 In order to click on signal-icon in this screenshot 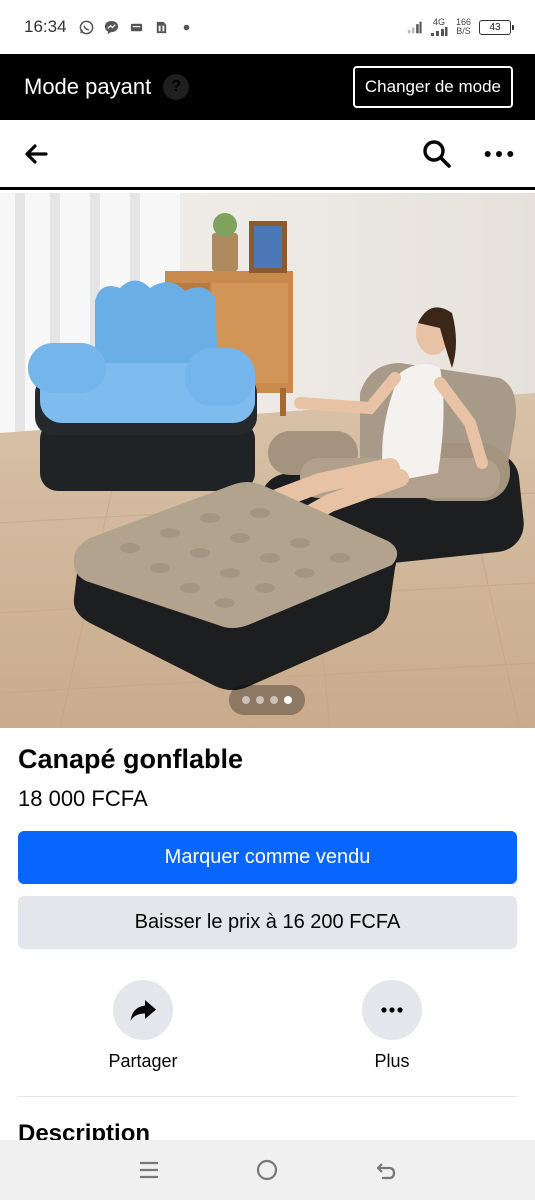, I will do `click(414, 27)`.